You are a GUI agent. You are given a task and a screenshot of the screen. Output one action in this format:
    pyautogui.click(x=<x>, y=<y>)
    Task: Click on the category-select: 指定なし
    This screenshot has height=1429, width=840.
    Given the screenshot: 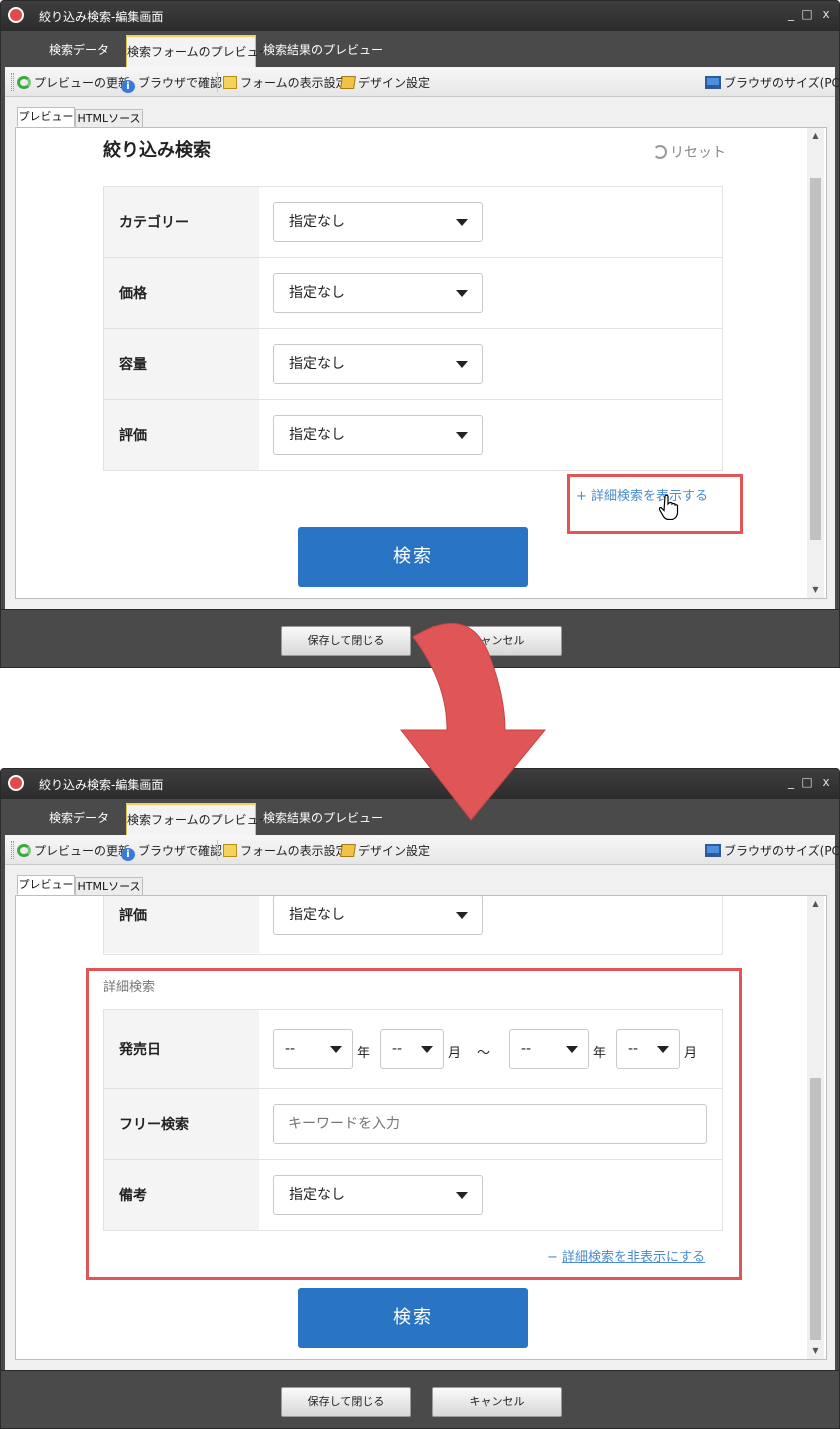 What is the action you would take?
    pyautogui.click(x=378, y=222)
    